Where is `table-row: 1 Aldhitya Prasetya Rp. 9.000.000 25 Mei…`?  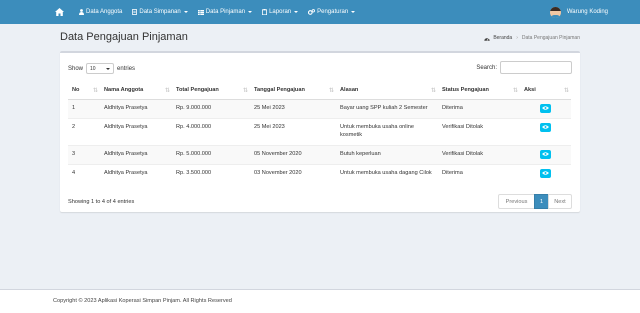
table-row: 1 Aldhitya Prasetya Rp. 9.000.000 25 Mei… is located at coordinates (319, 108).